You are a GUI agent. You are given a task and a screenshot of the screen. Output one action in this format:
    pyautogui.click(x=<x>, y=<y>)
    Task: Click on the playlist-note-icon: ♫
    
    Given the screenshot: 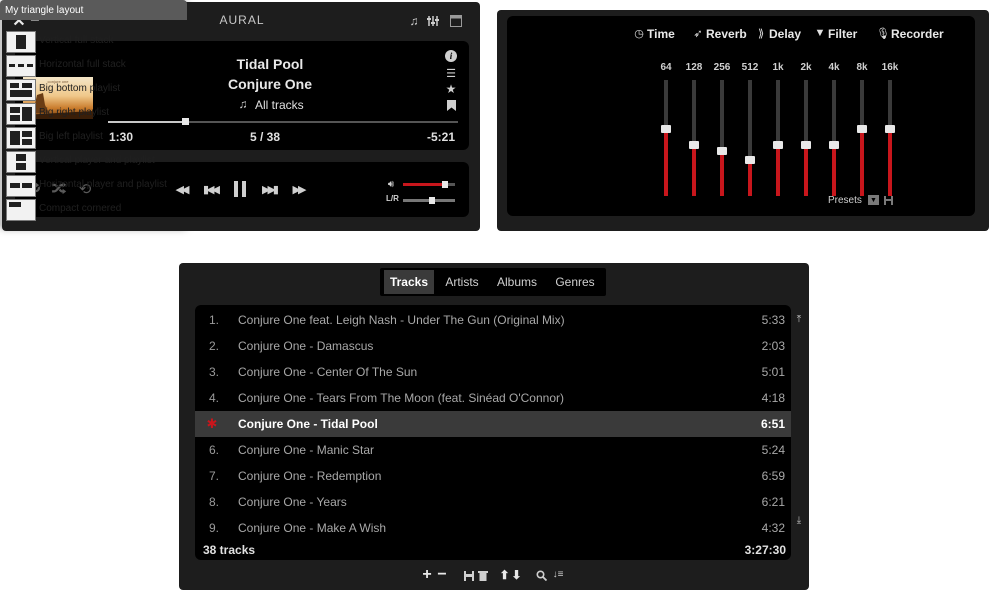 What is the action you would take?
    pyautogui.click(x=243, y=104)
    